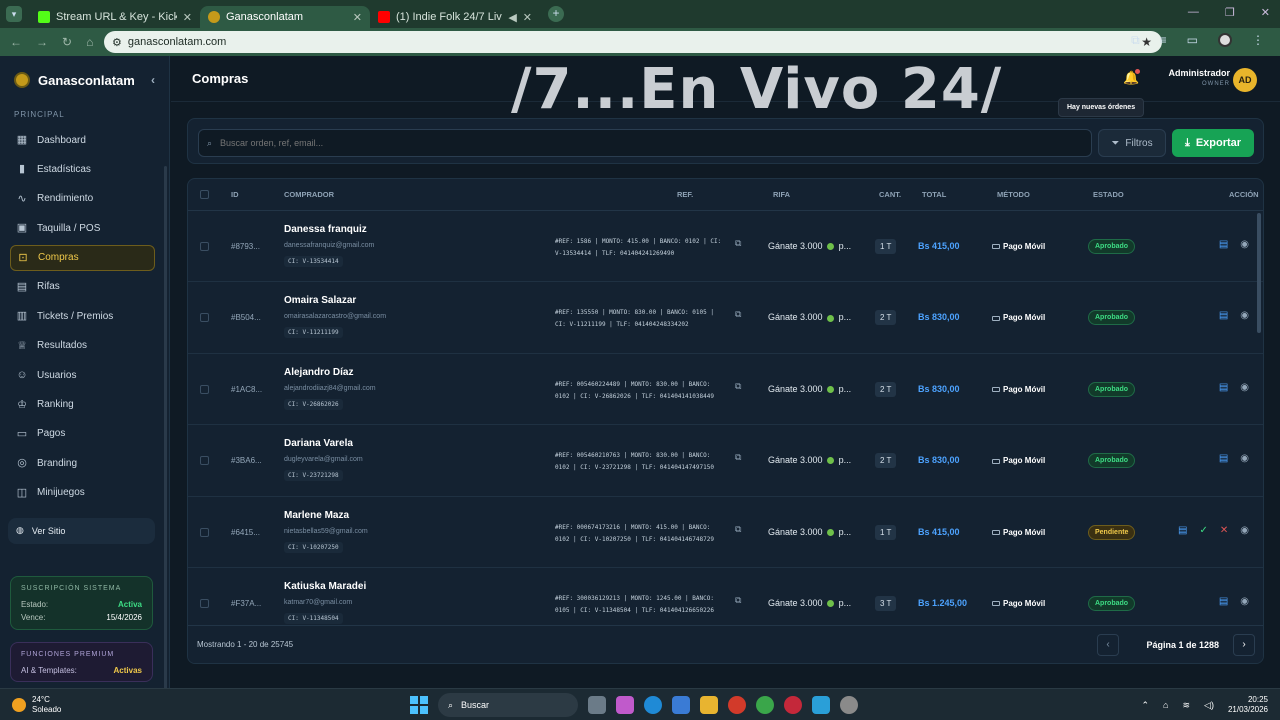  Describe the element at coordinates (1163, 40) in the screenshot. I see `media-icon: ≡` at that location.